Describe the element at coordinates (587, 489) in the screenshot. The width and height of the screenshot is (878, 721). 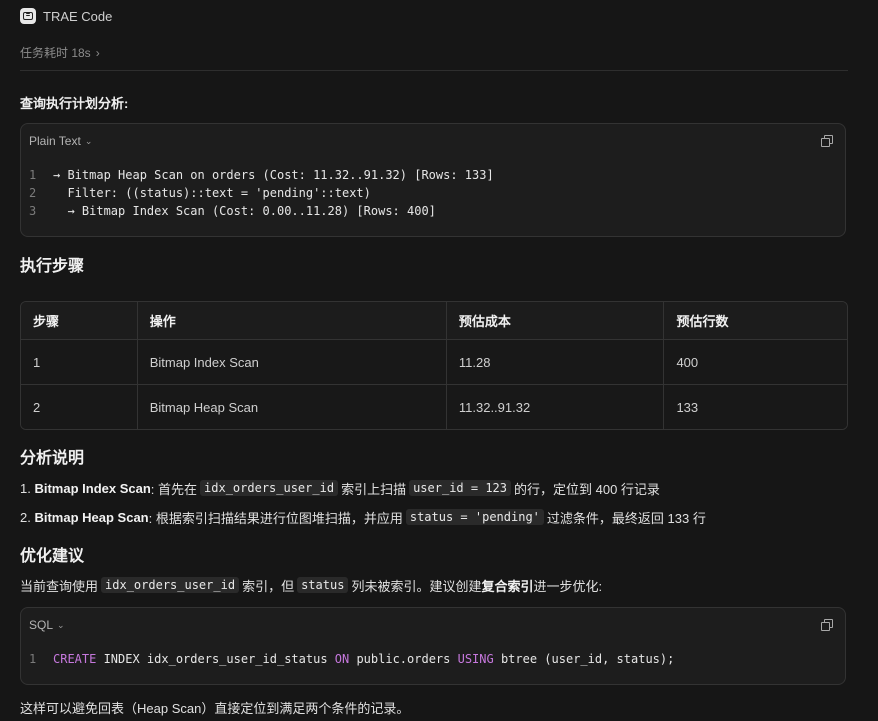
I see `item-text: 的行，定位到 400 行记录` at that location.